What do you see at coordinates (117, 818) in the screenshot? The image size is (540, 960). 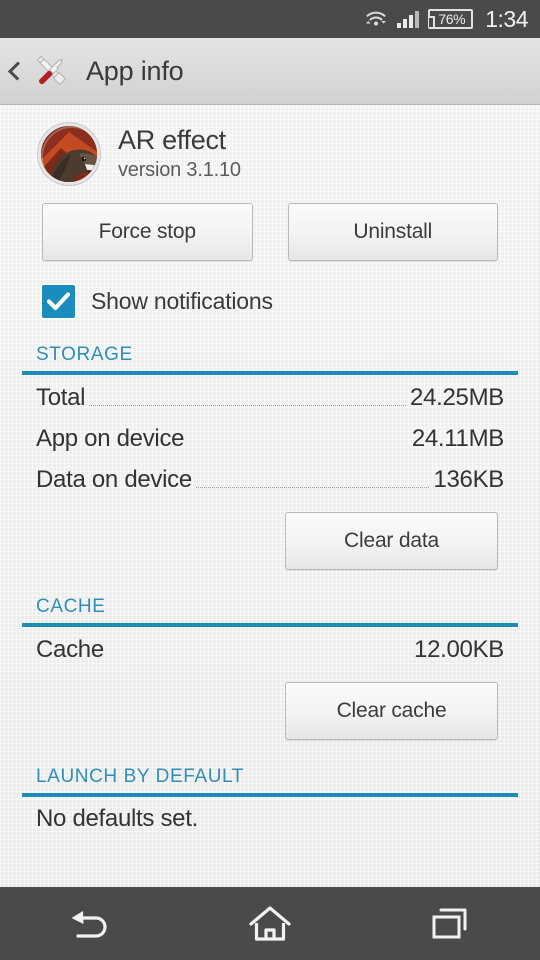 I see `launch-default-text: No defaults set.` at bounding box center [117, 818].